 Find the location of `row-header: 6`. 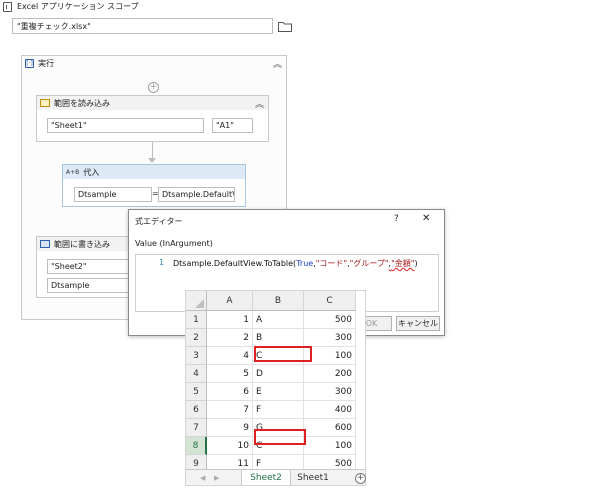

row-header: 6 is located at coordinates (196, 410).